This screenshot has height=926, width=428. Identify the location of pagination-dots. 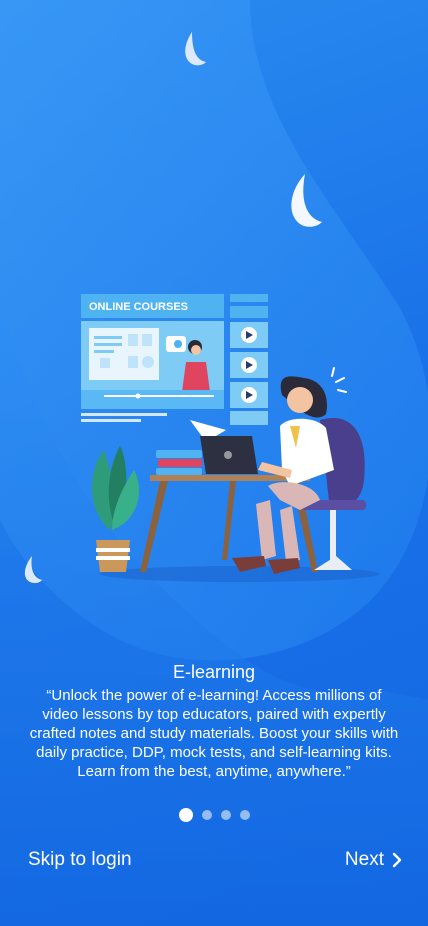
(214, 815).